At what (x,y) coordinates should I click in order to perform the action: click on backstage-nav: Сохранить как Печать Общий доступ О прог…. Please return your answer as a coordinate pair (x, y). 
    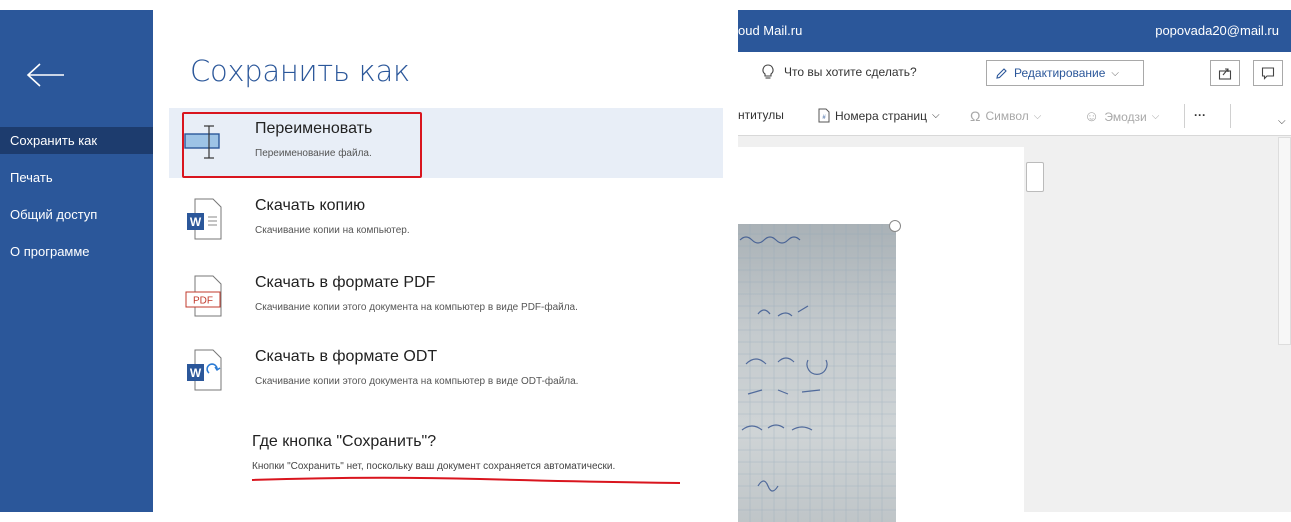
    Looking at the image, I should click on (76, 201).